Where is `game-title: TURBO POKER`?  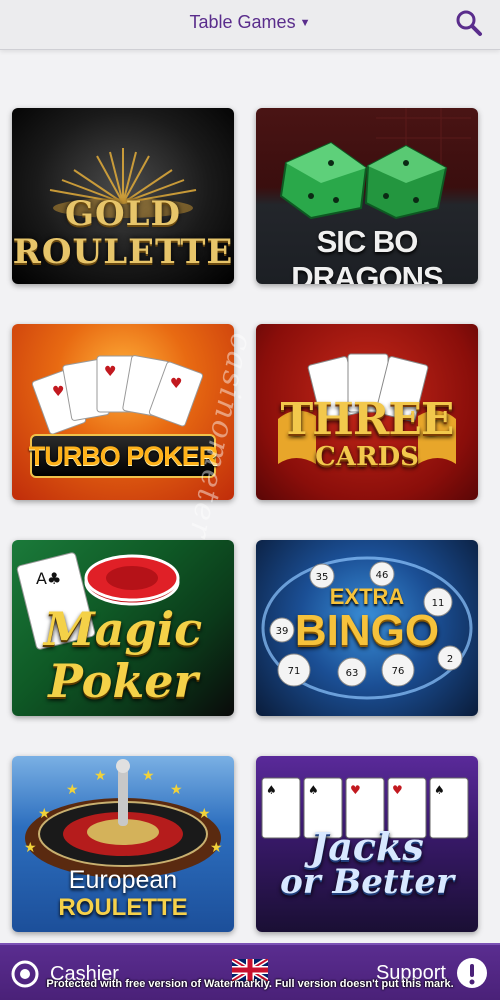
game-title: TURBO POKER is located at coordinates (123, 456).